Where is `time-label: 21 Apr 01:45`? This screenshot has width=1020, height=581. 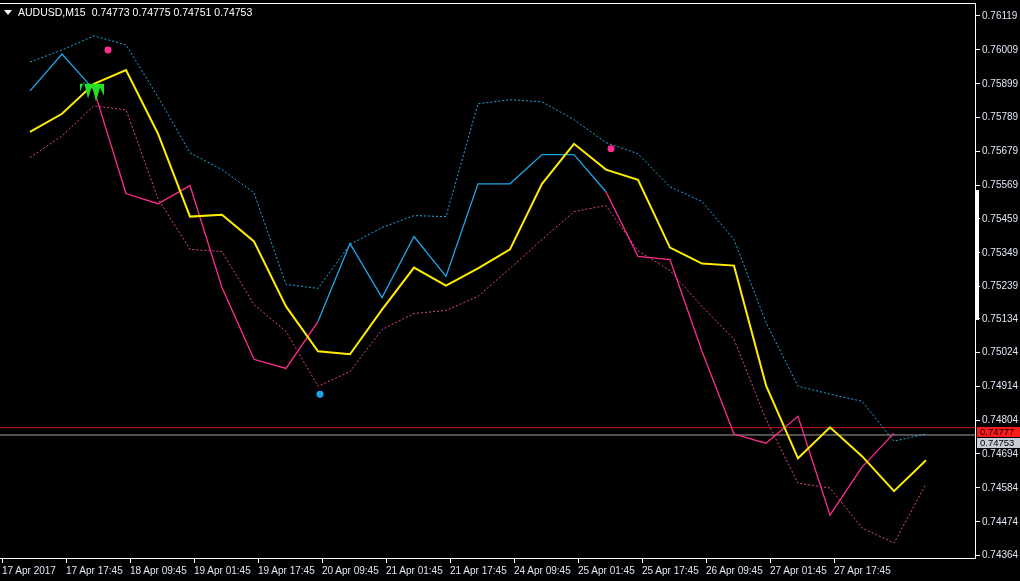
time-label: 21 Apr 01:45 is located at coordinates (414, 571).